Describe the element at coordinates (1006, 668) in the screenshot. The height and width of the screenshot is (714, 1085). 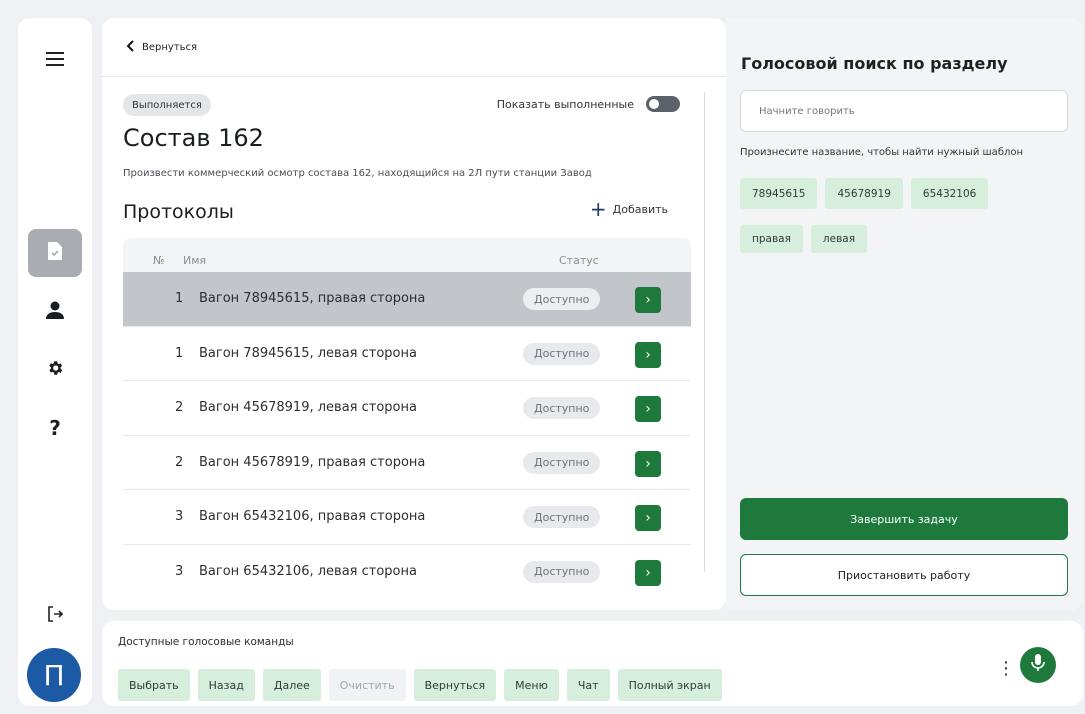
I see `more-vertical-icon: ⋮` at that location.